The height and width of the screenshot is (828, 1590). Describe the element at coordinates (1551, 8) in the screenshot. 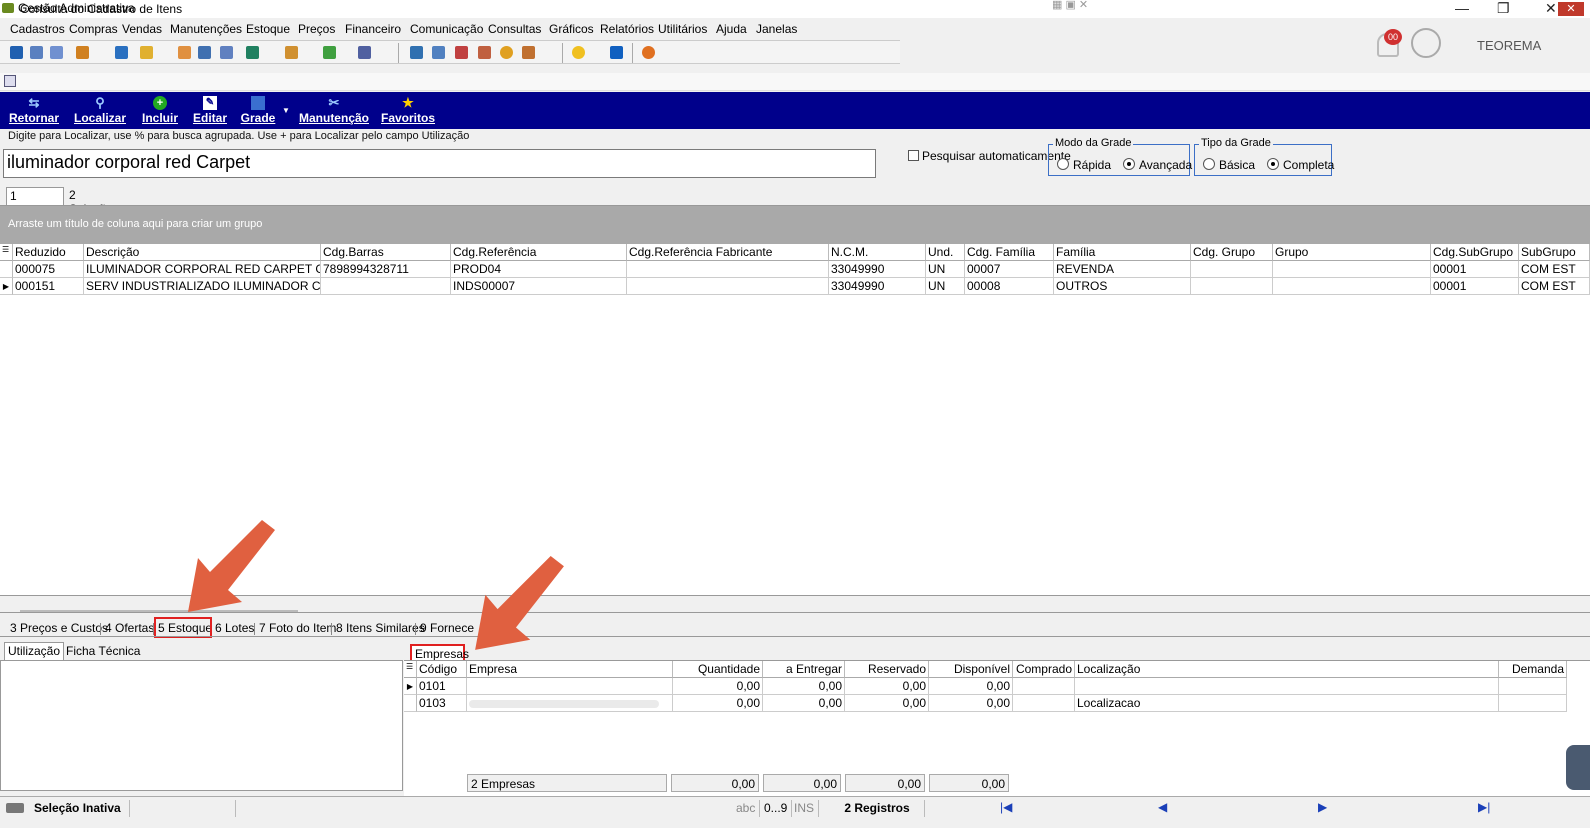

I see `close-window-icon: ✕` at that location.